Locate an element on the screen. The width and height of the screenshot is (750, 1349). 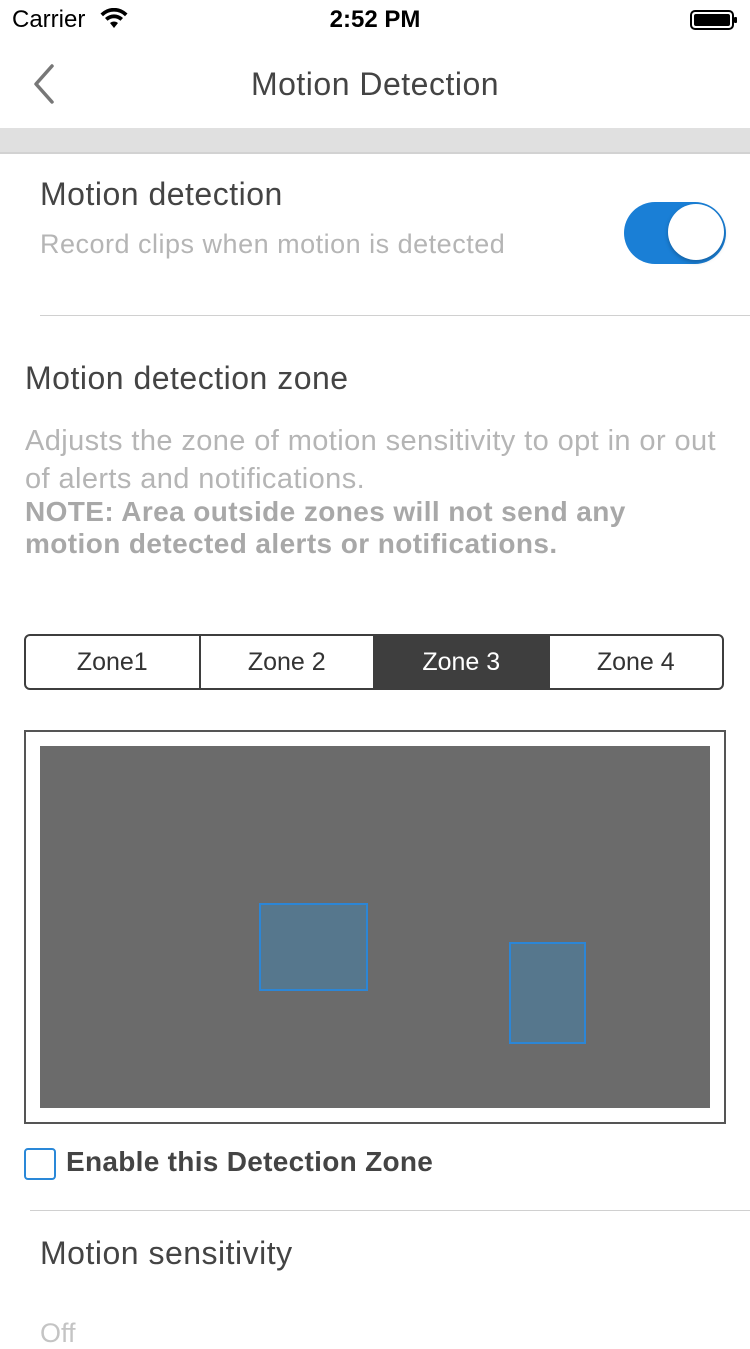
enable-zone-label: Enable this Detection Zone is located at coordinates (249, 1162).